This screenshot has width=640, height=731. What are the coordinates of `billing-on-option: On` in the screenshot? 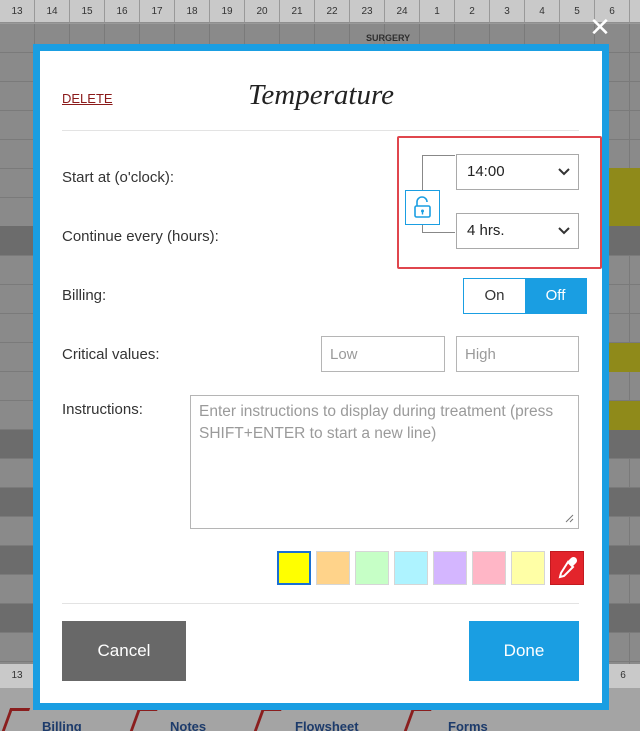 It's located at (494, 296).